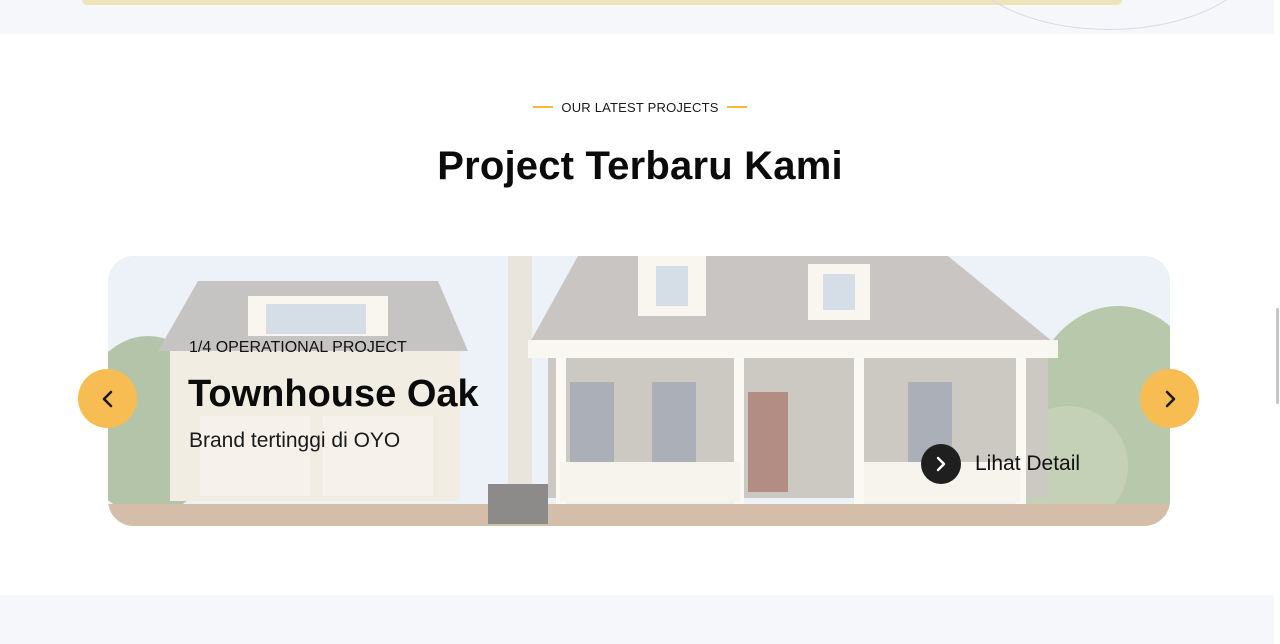  I want to click on section-eyebrow: OUR LATEST PROJECTS, so click(640, 107).